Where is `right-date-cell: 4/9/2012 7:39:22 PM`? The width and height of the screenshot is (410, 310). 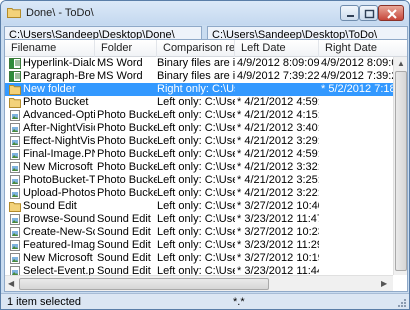 right-date-cell: 4/9/2012 7:39:22 PM is located at coordinates (357, 76).